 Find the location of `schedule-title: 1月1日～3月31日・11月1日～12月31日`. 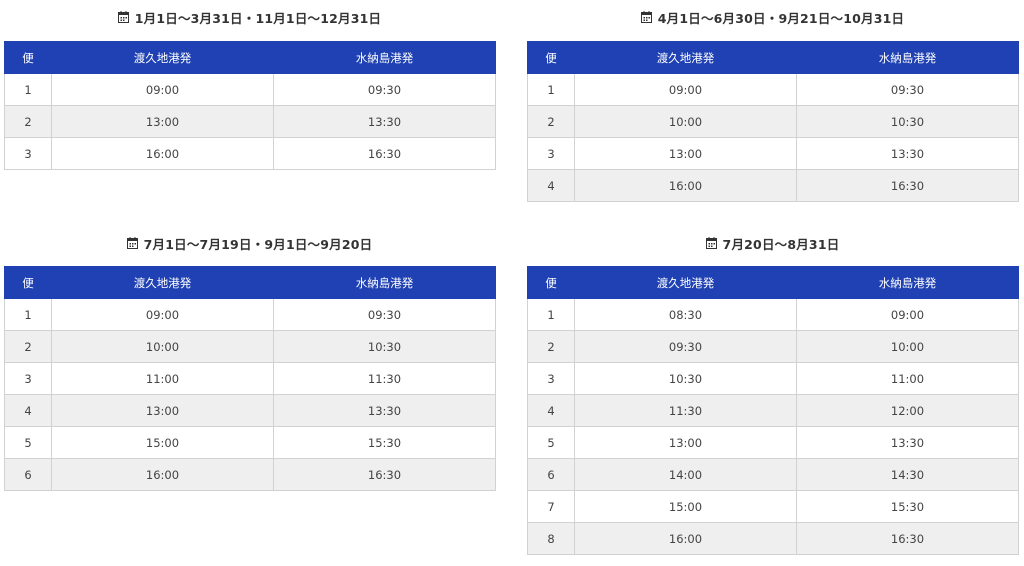

schedule-title: 1月1日～3月31日・11月1日～12月31日 is located at coordinates (258, 18).